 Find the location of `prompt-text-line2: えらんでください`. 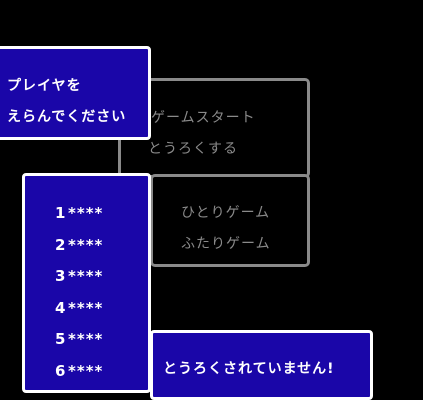

prompt-text-line2: えらんでください is located at coordinates (67, 117).